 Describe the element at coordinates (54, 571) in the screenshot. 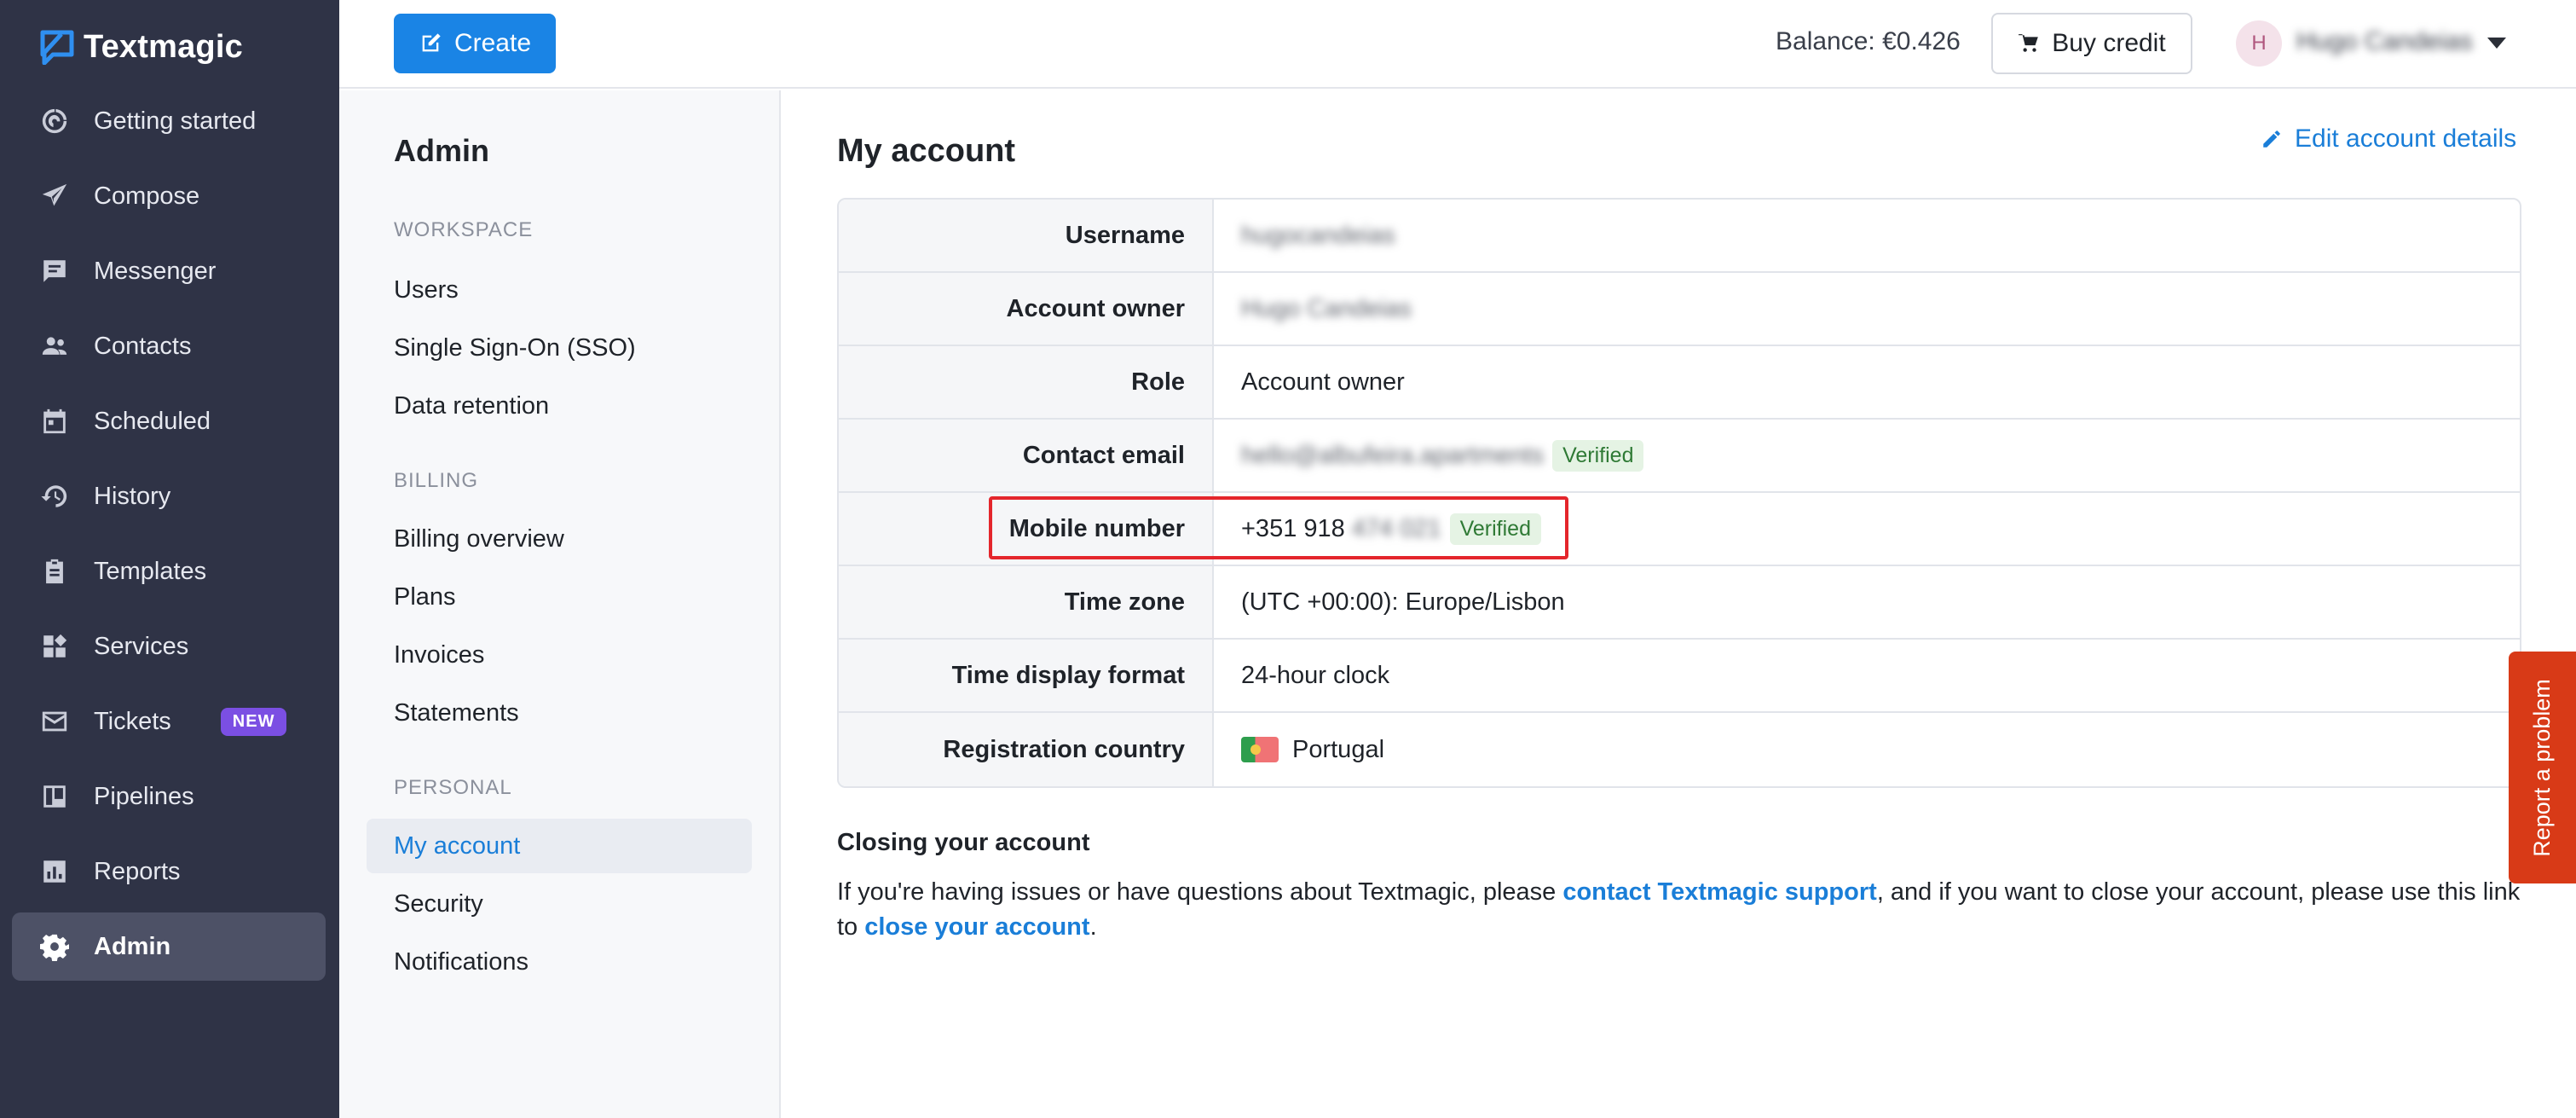

I see `clipboard-icon` at that location.